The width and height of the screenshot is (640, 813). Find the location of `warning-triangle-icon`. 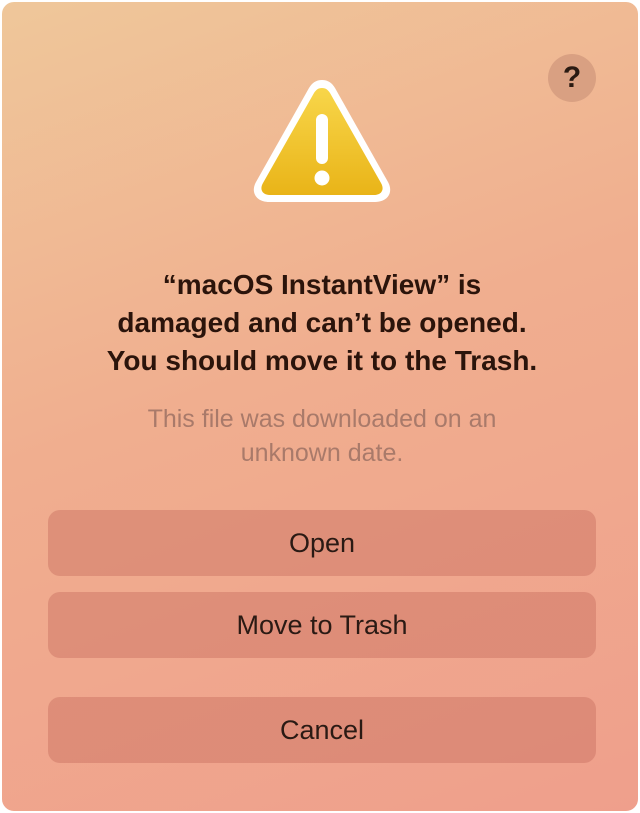

warning-triangle-icon is located at coordinates (322, 141).